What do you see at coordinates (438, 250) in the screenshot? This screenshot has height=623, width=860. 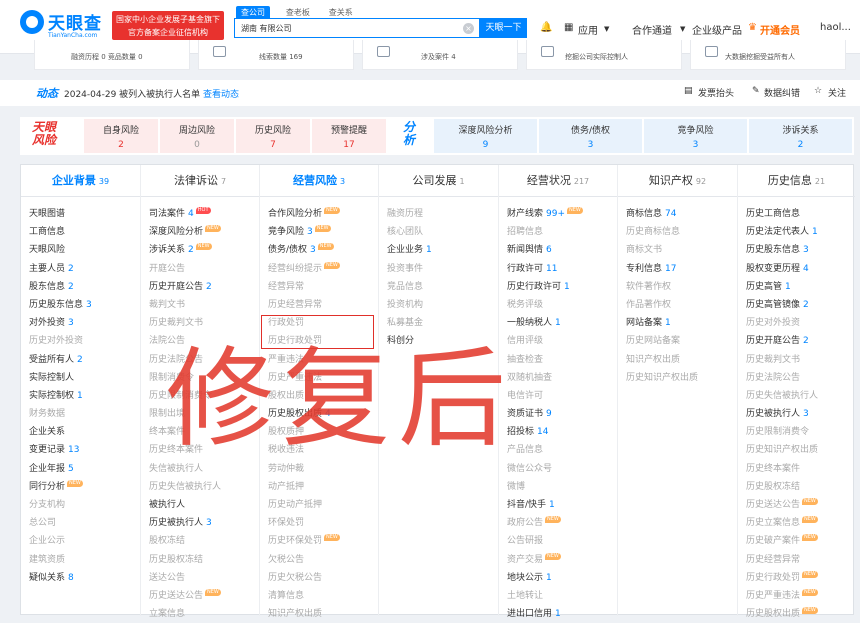 I see `category-item: 企业业务 1` at bounding box center [438, 250].